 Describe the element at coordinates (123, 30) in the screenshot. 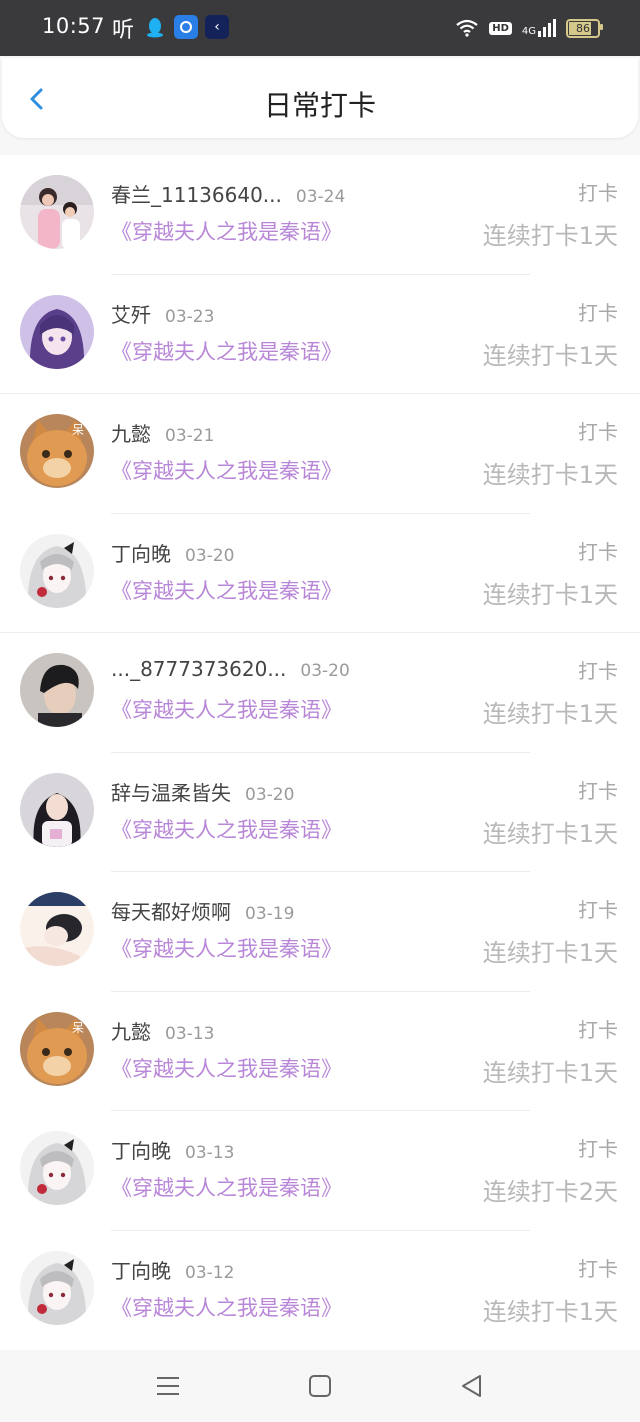

I see `ting-icon: 听` at that location.